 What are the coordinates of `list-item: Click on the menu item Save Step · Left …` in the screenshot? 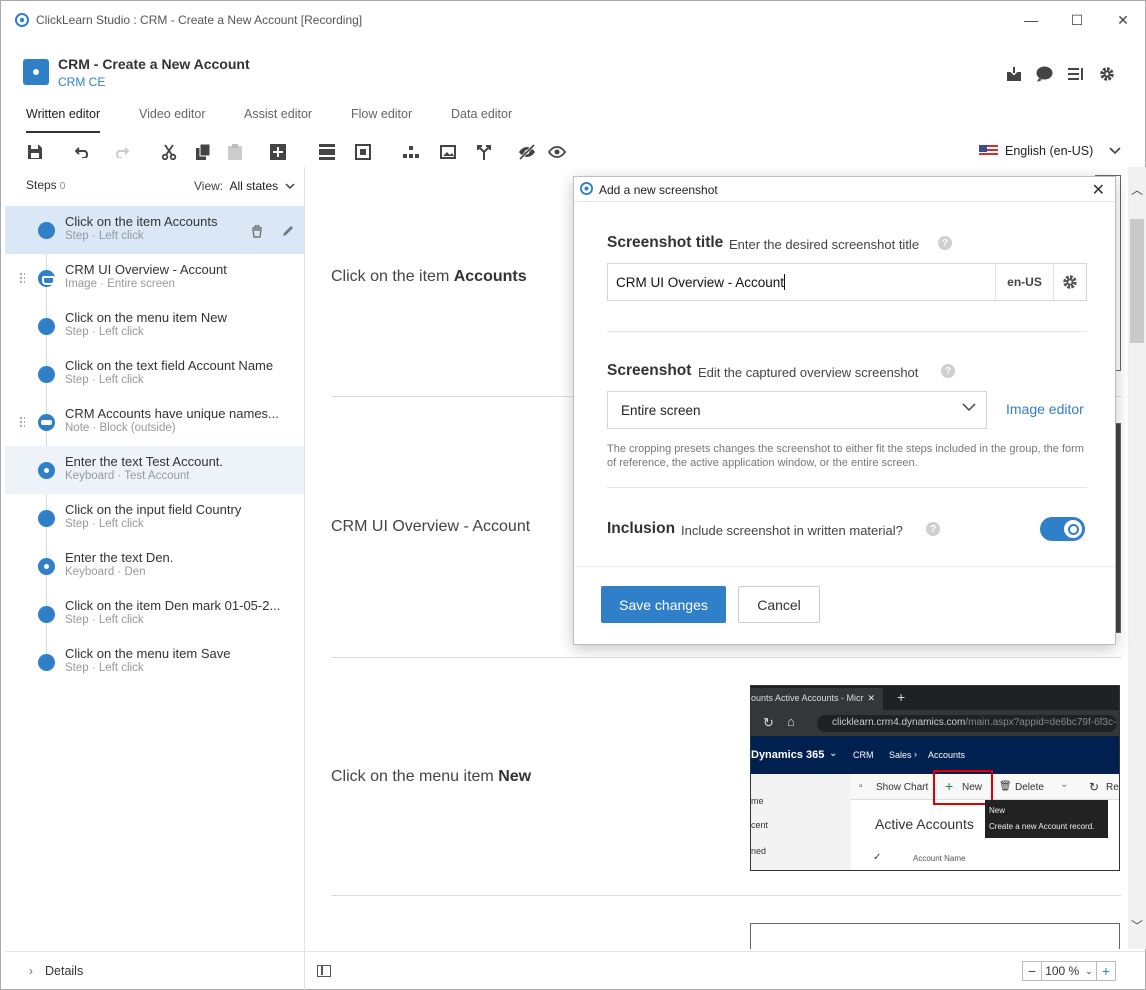 It's located at (154, 662).